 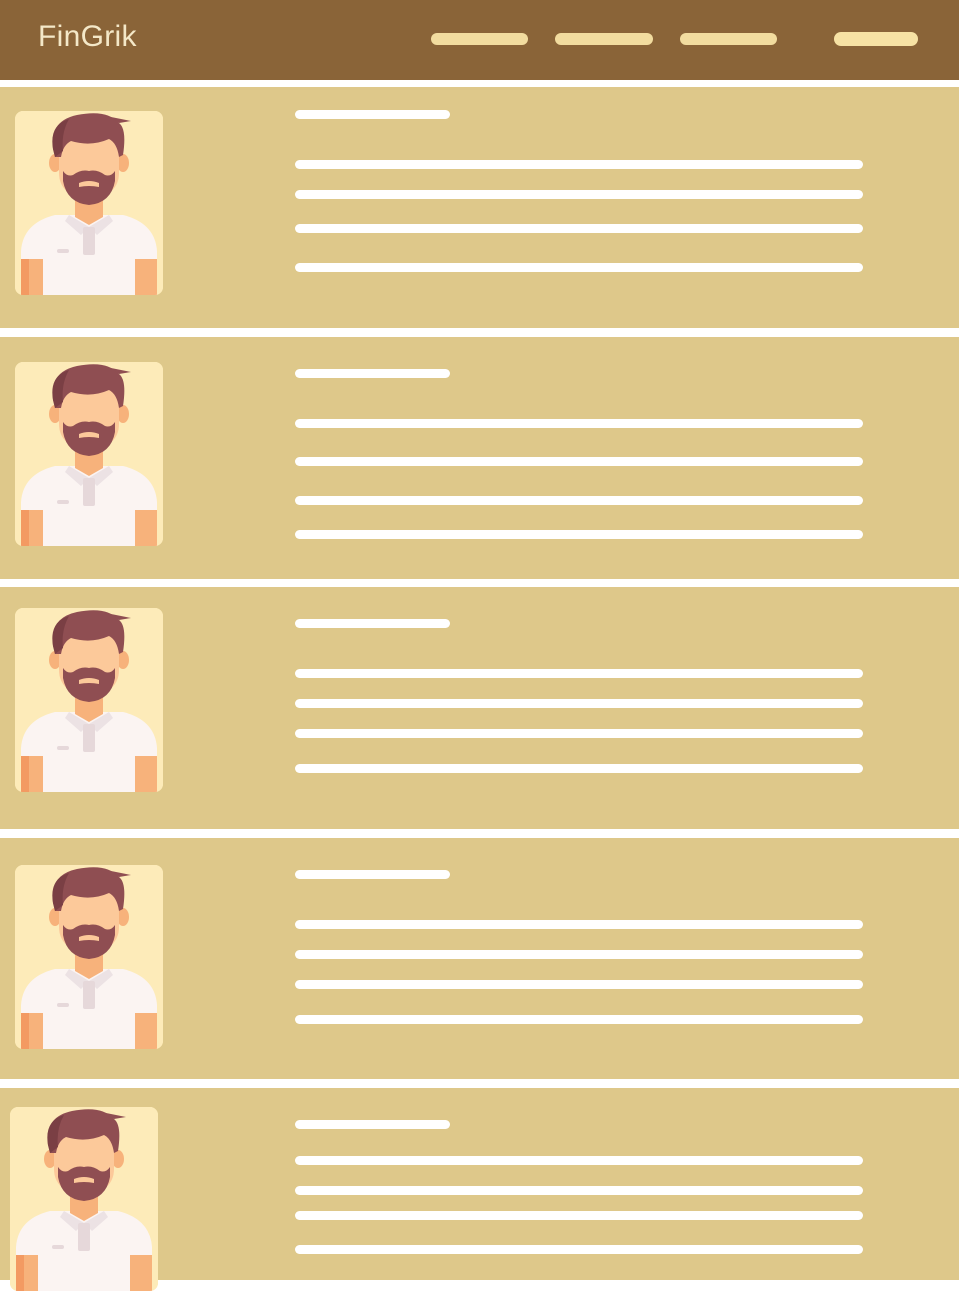 I want to click on nav-action-button, so click(x=876, y=39).